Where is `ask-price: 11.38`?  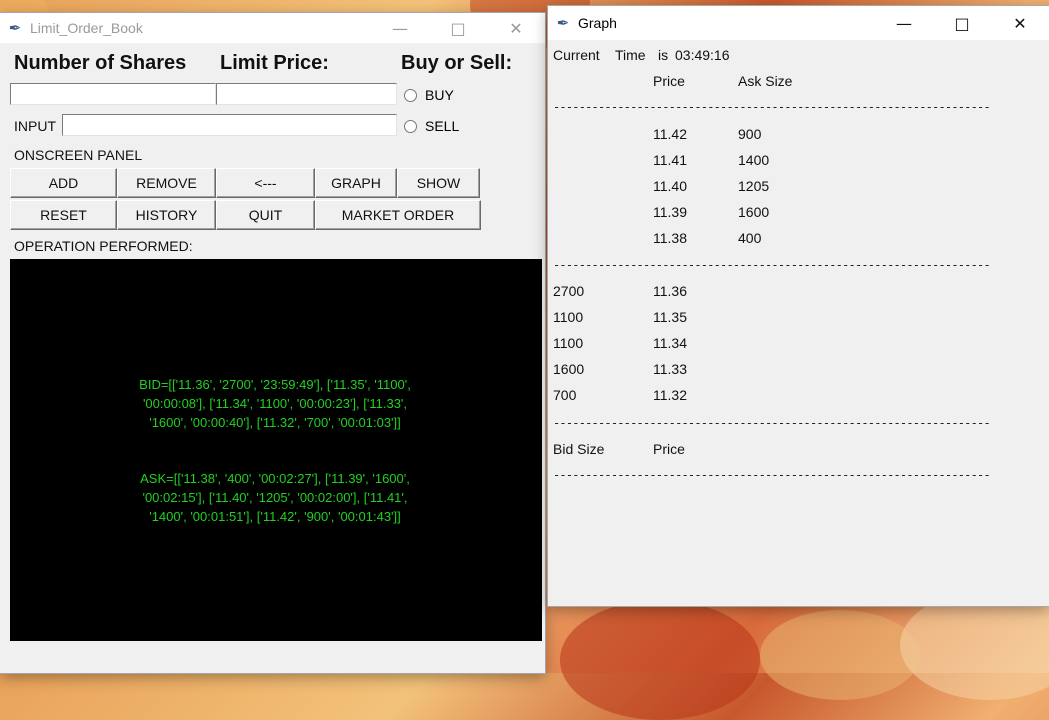
ask-price: 11.38 is located at coordinates (670, 238).